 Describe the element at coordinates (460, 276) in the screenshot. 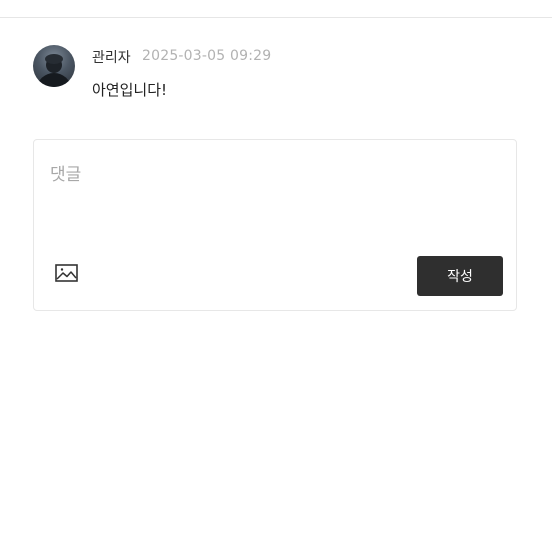

I see `submit-button: 작성` at that location.